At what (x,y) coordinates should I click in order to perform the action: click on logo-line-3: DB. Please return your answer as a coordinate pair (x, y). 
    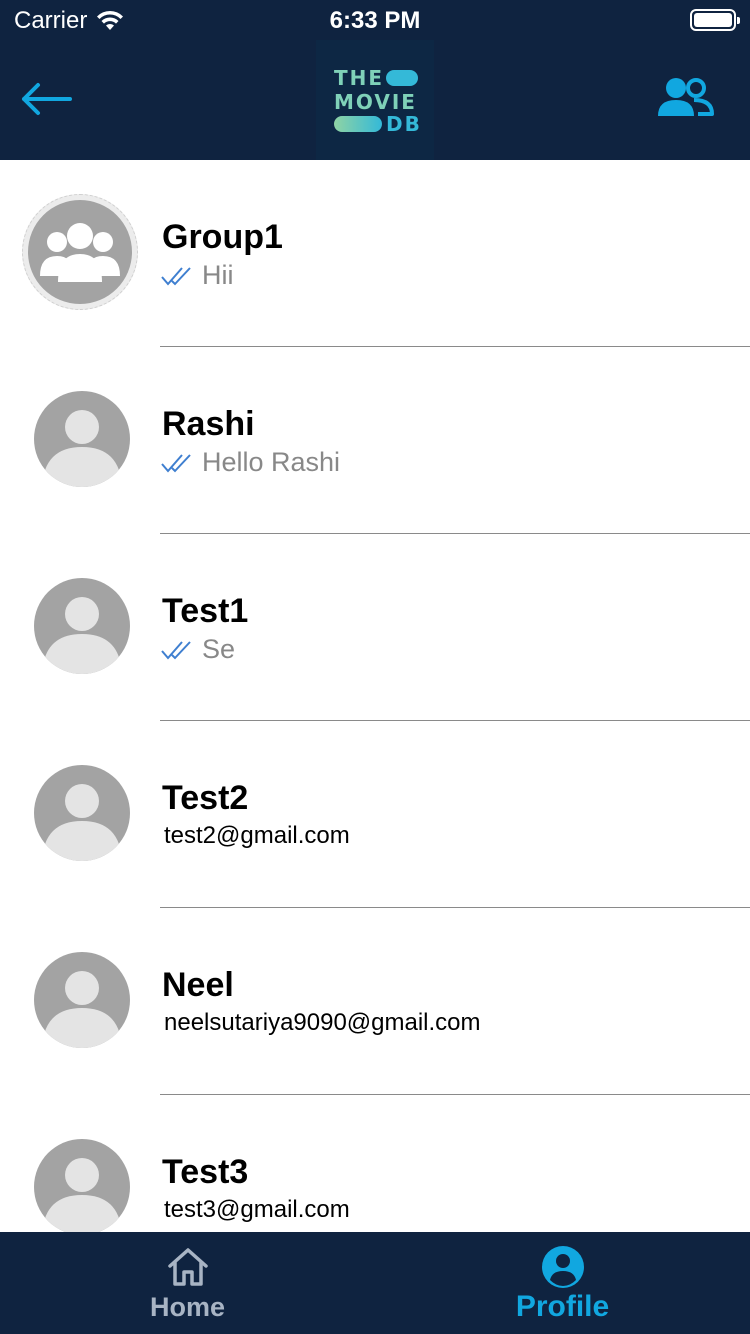
    Looking at the image, I should click on (404, 124).